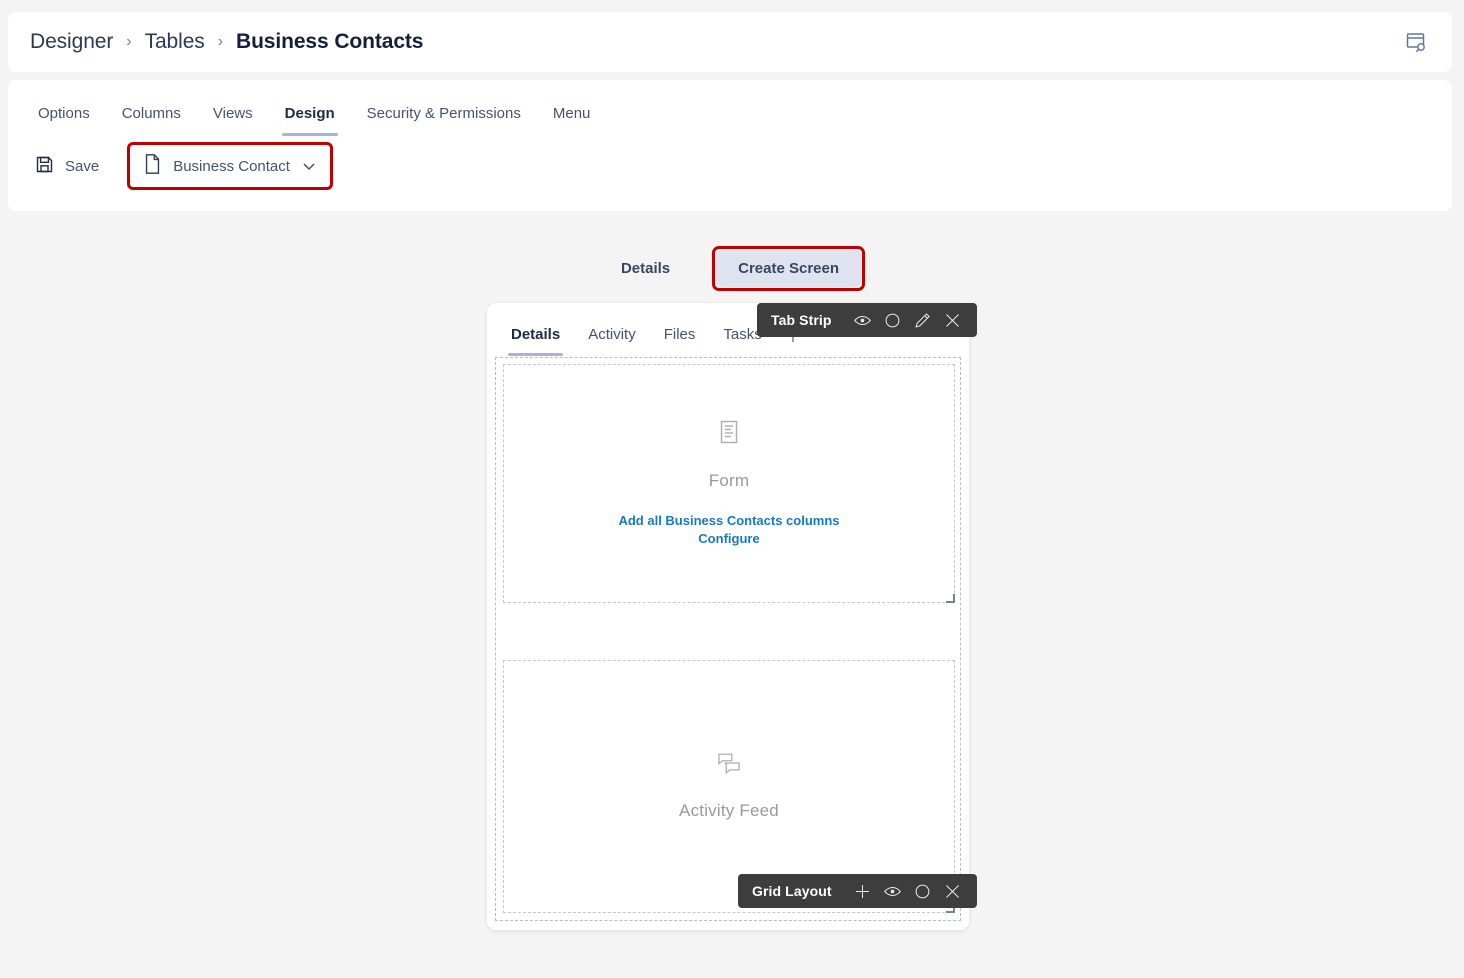 The image size is (1464, 978). I want to click on tab-label: Design, so click(309, 113).